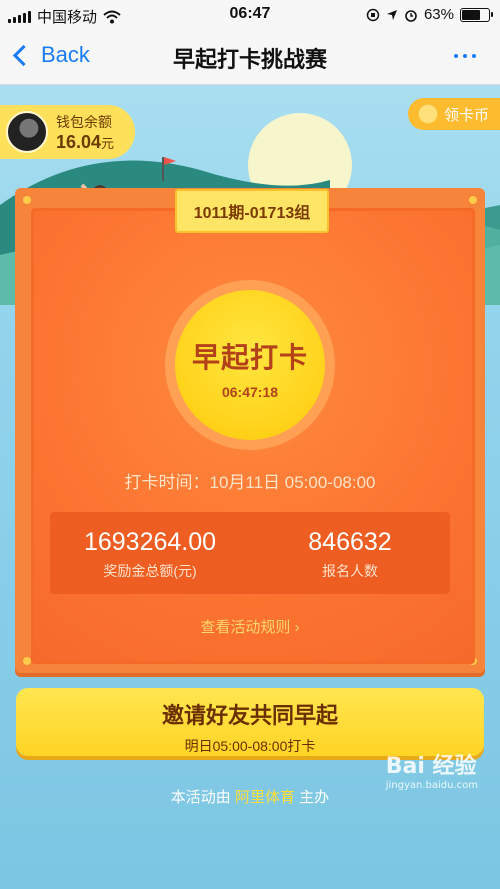 The height and width of the screenshot is (889, 500). Describe the element at coordinates (84, 121) in the screenshot. I see `wallet-label: 钱包余额` at that location.